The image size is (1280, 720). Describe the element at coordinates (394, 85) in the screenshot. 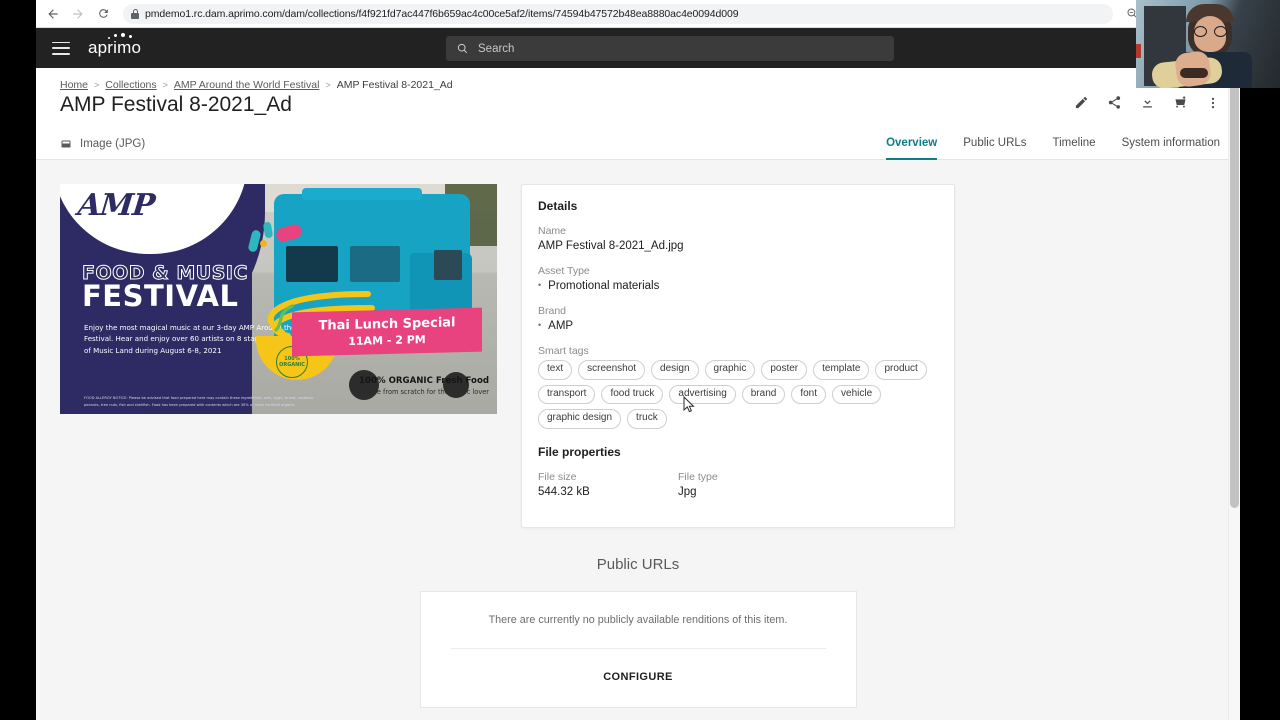

I see `breadcrumb-item-current: AMP Festival 8-2021_Ad` at that location.